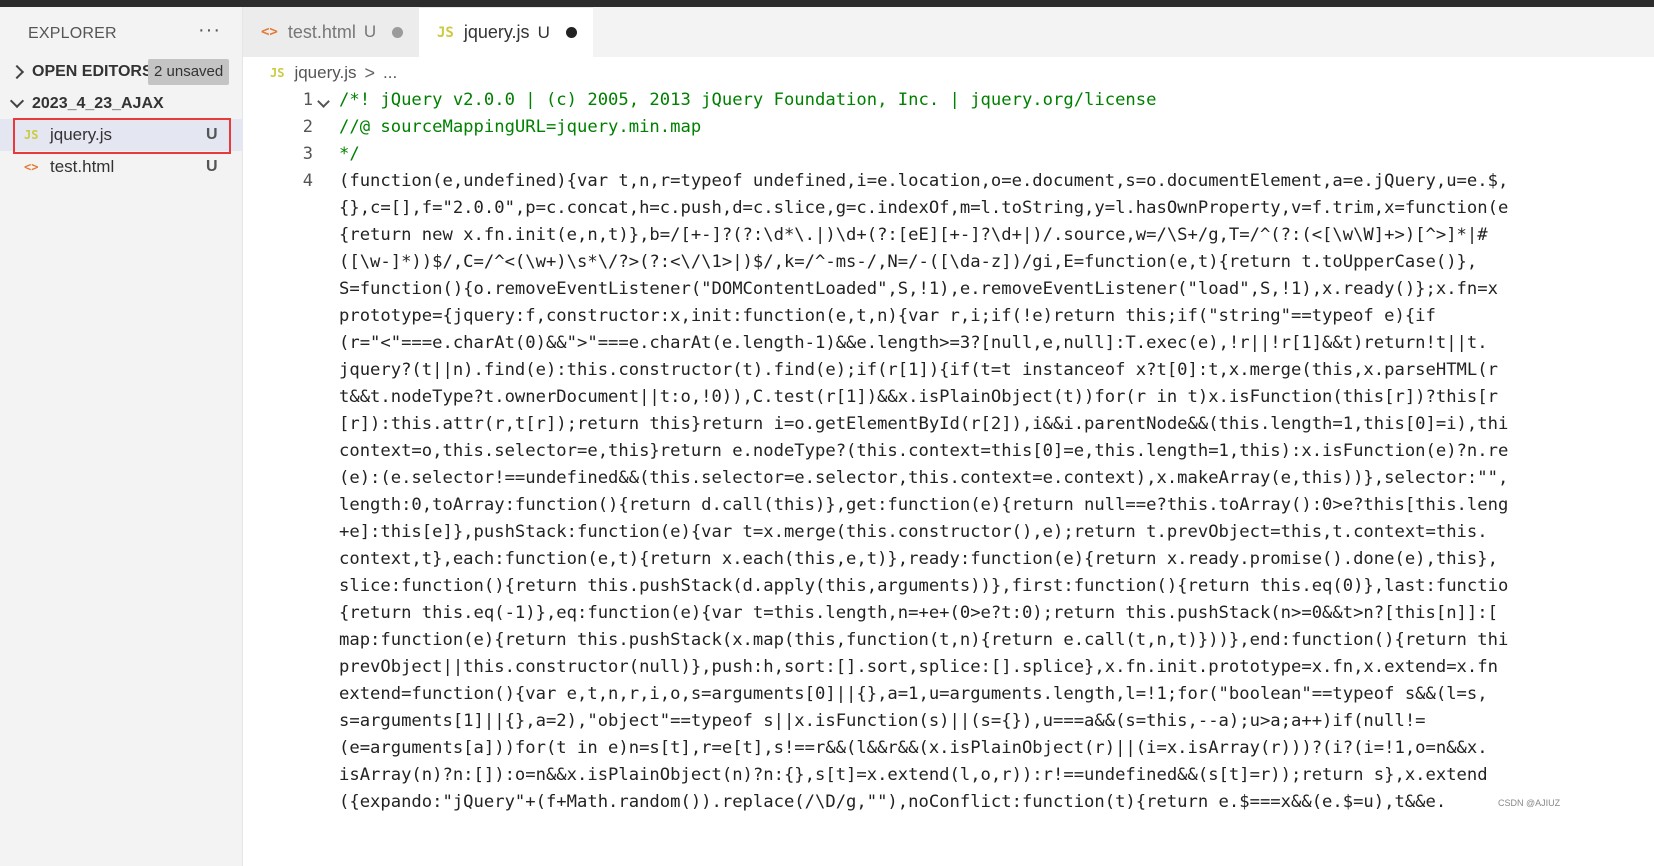  I want to click on tab-label: test.html, so click(321, 31).